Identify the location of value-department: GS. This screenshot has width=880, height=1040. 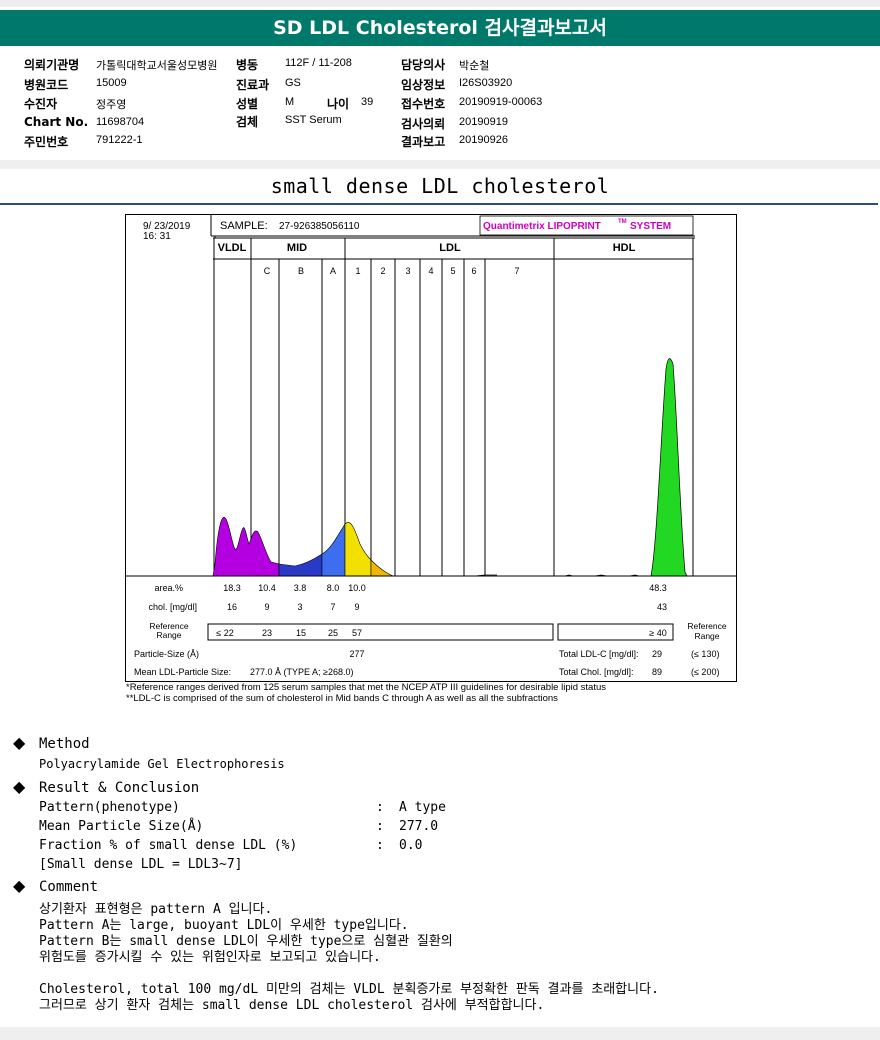
(293, 83).